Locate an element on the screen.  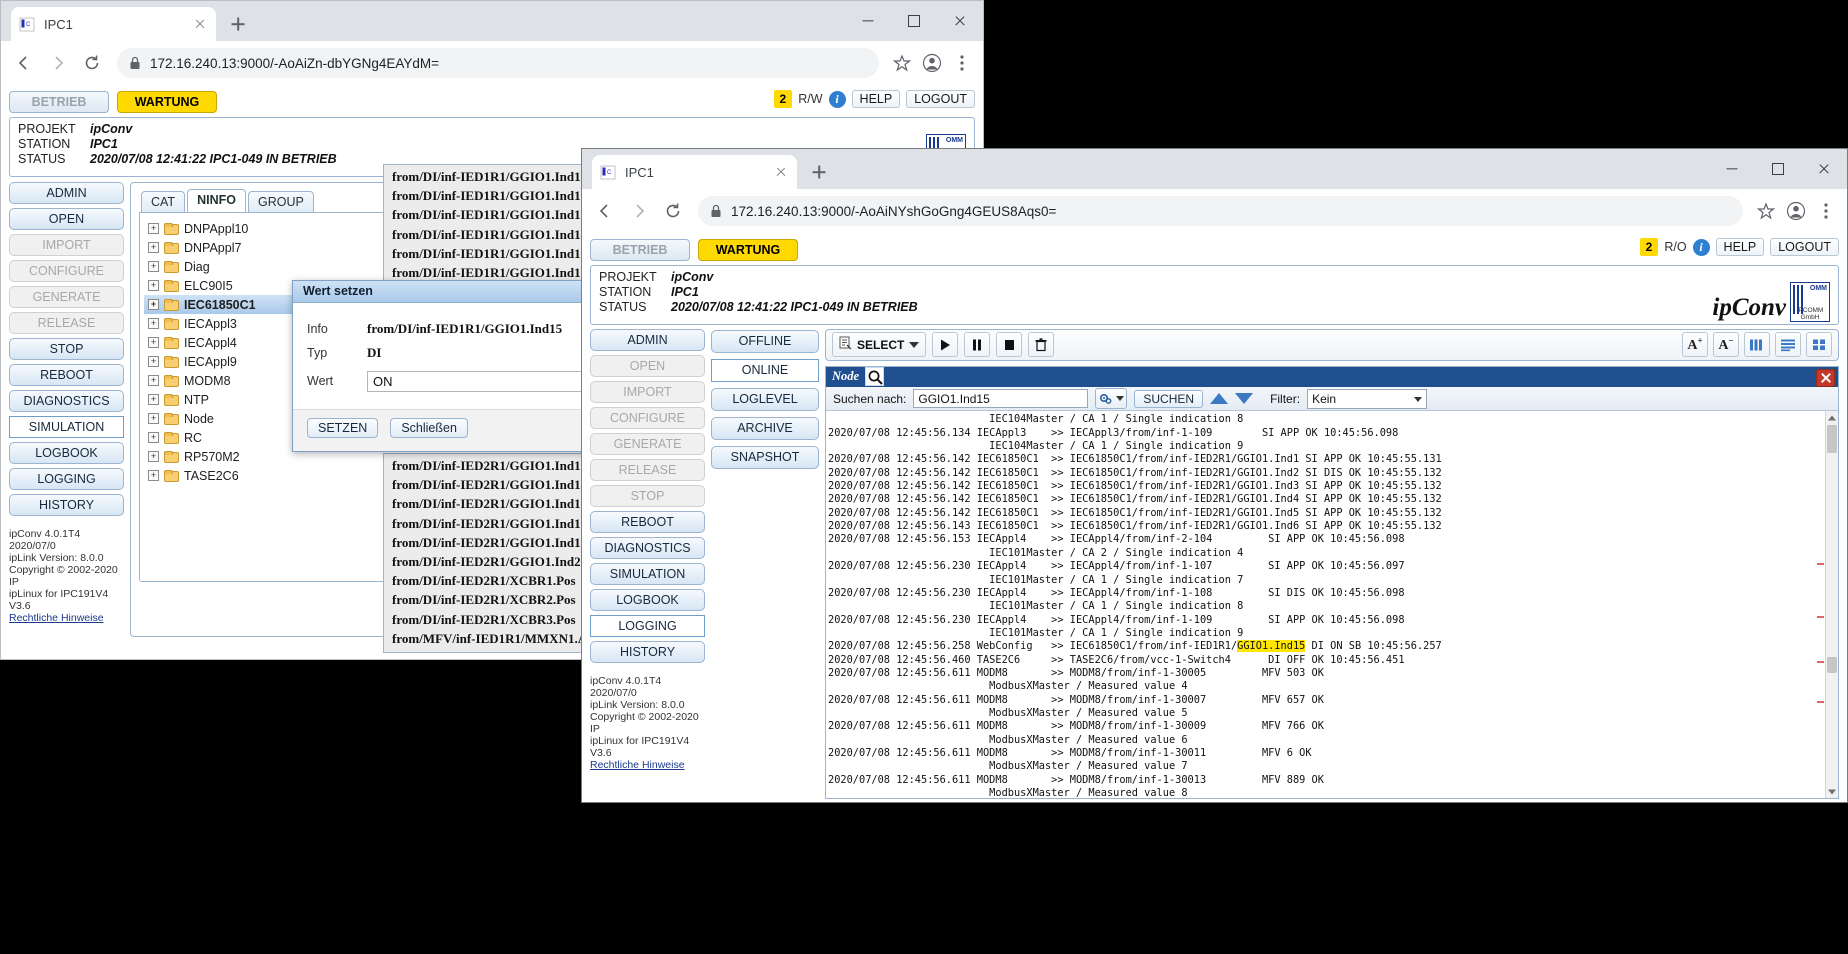
address-bar-1: 172.16.240.13:9000/-AoAiZn-dbYGNg4EAYdM= is located at coordinates (498, 63).